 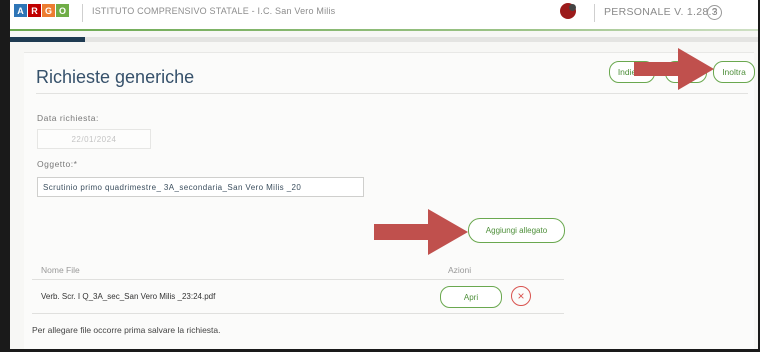 I want to click on date-label: Data richiesta:, so click(x=68, y=118).